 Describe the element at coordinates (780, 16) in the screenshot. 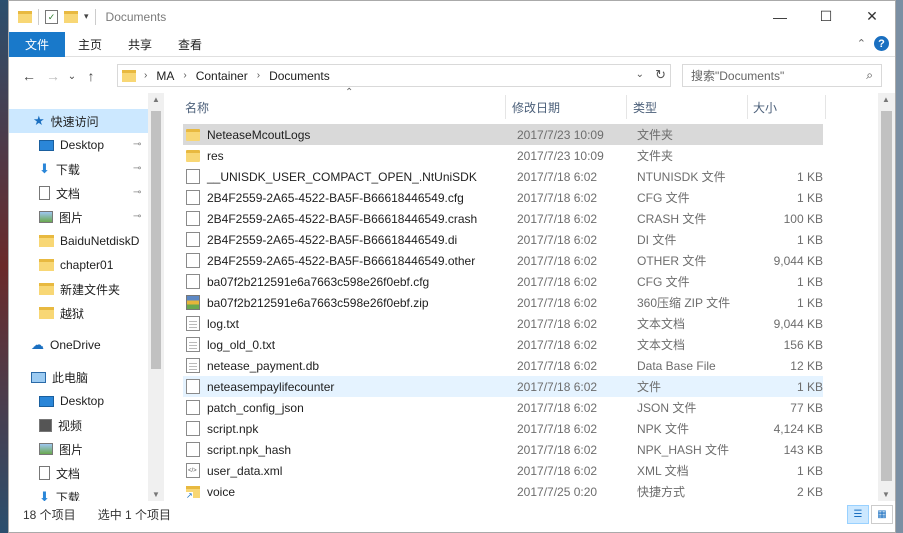

I see `minimize-button: —` at that location.